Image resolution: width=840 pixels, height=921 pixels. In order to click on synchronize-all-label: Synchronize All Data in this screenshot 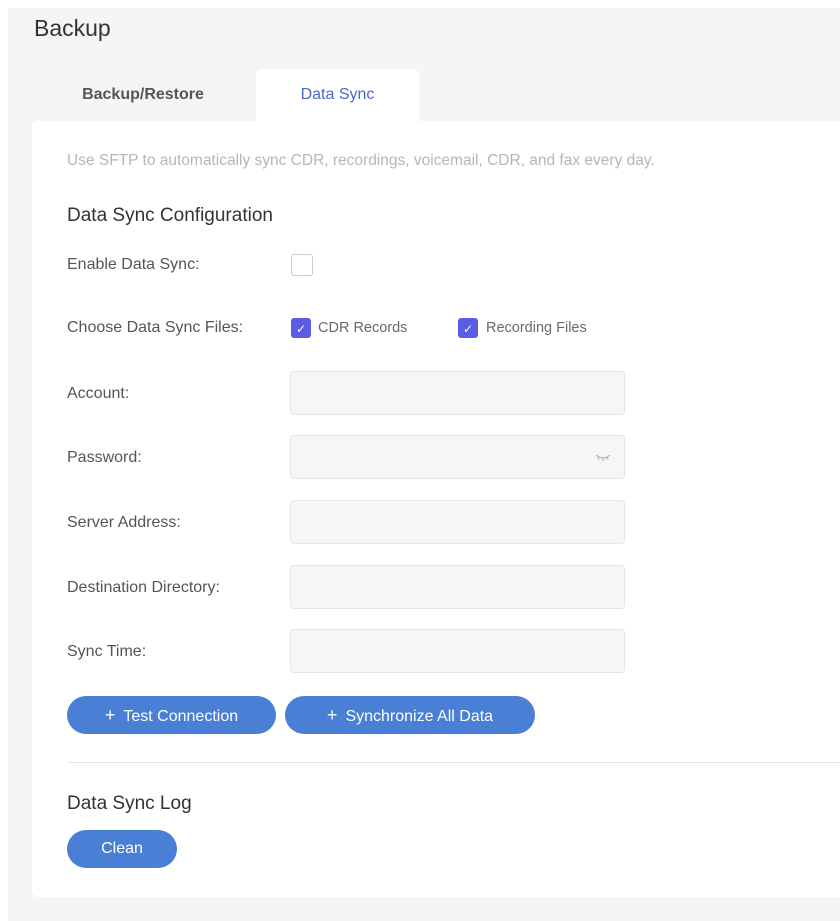, I will do `click(419, 716)`.